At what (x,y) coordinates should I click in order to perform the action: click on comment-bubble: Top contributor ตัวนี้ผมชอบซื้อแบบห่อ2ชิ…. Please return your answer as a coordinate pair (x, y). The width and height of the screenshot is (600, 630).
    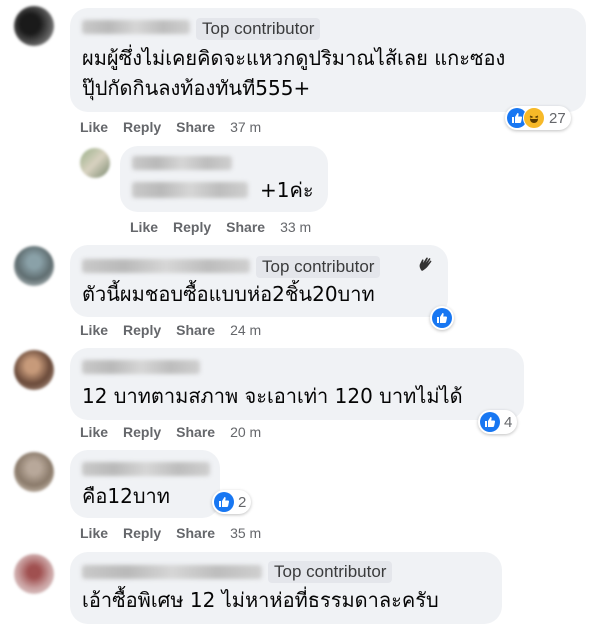
    Looking at the image, I should click on (259, 281).